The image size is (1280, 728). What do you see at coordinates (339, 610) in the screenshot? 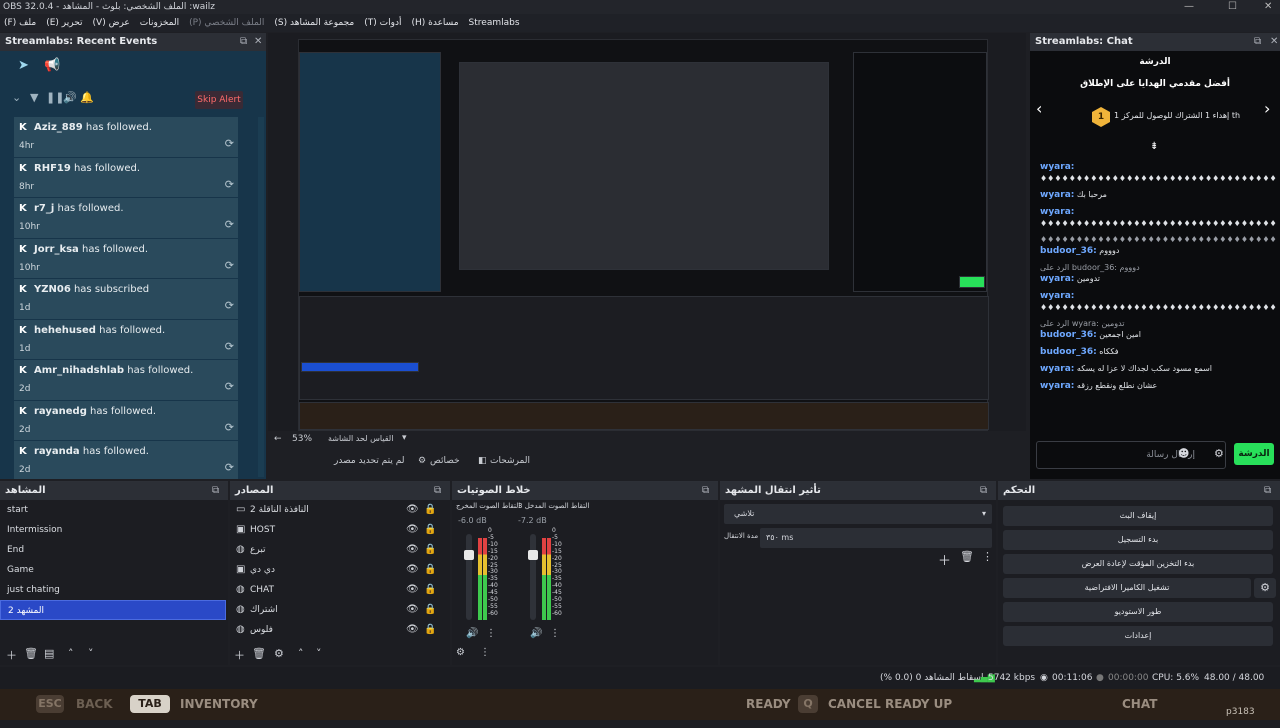
I see `source-item: ◍ اشتراك 👁 🔒` at bounding box center [339, 610].